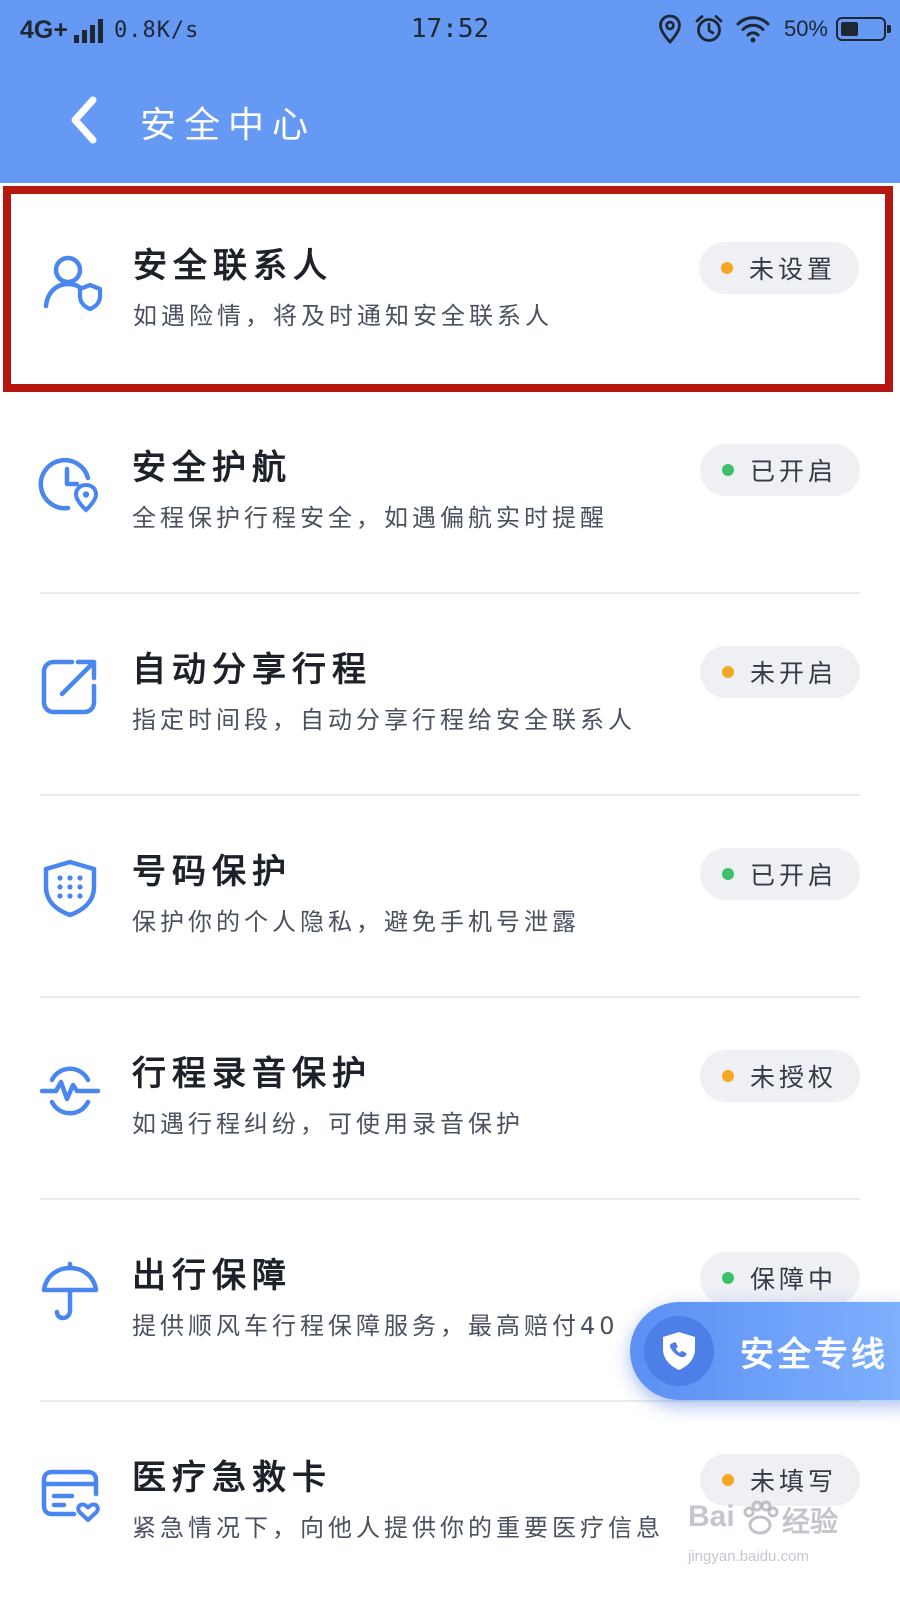  Describe the element at coordinates (70, 888) in the screenshot. I see `dial-shield-icon` at that location.